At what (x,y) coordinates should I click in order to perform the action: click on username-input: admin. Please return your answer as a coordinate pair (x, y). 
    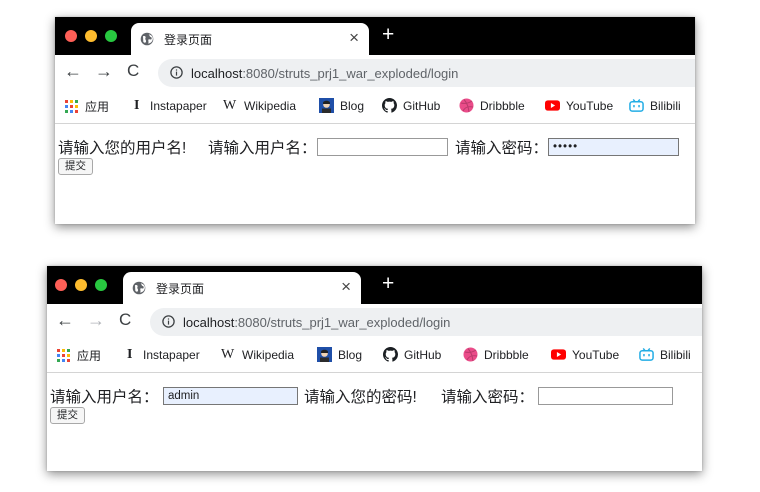
    Looking at the image, I should click on (230, 396).